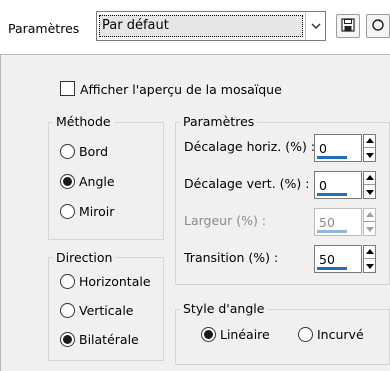 The width and height of the screenshot is (390, 371). I want to click on direction-option-verticale: Verticale, so click(96, 310).